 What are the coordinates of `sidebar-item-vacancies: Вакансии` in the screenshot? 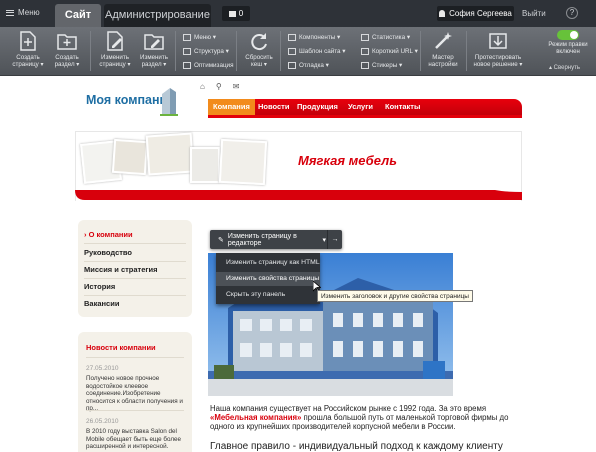 It's located at (101, 303).